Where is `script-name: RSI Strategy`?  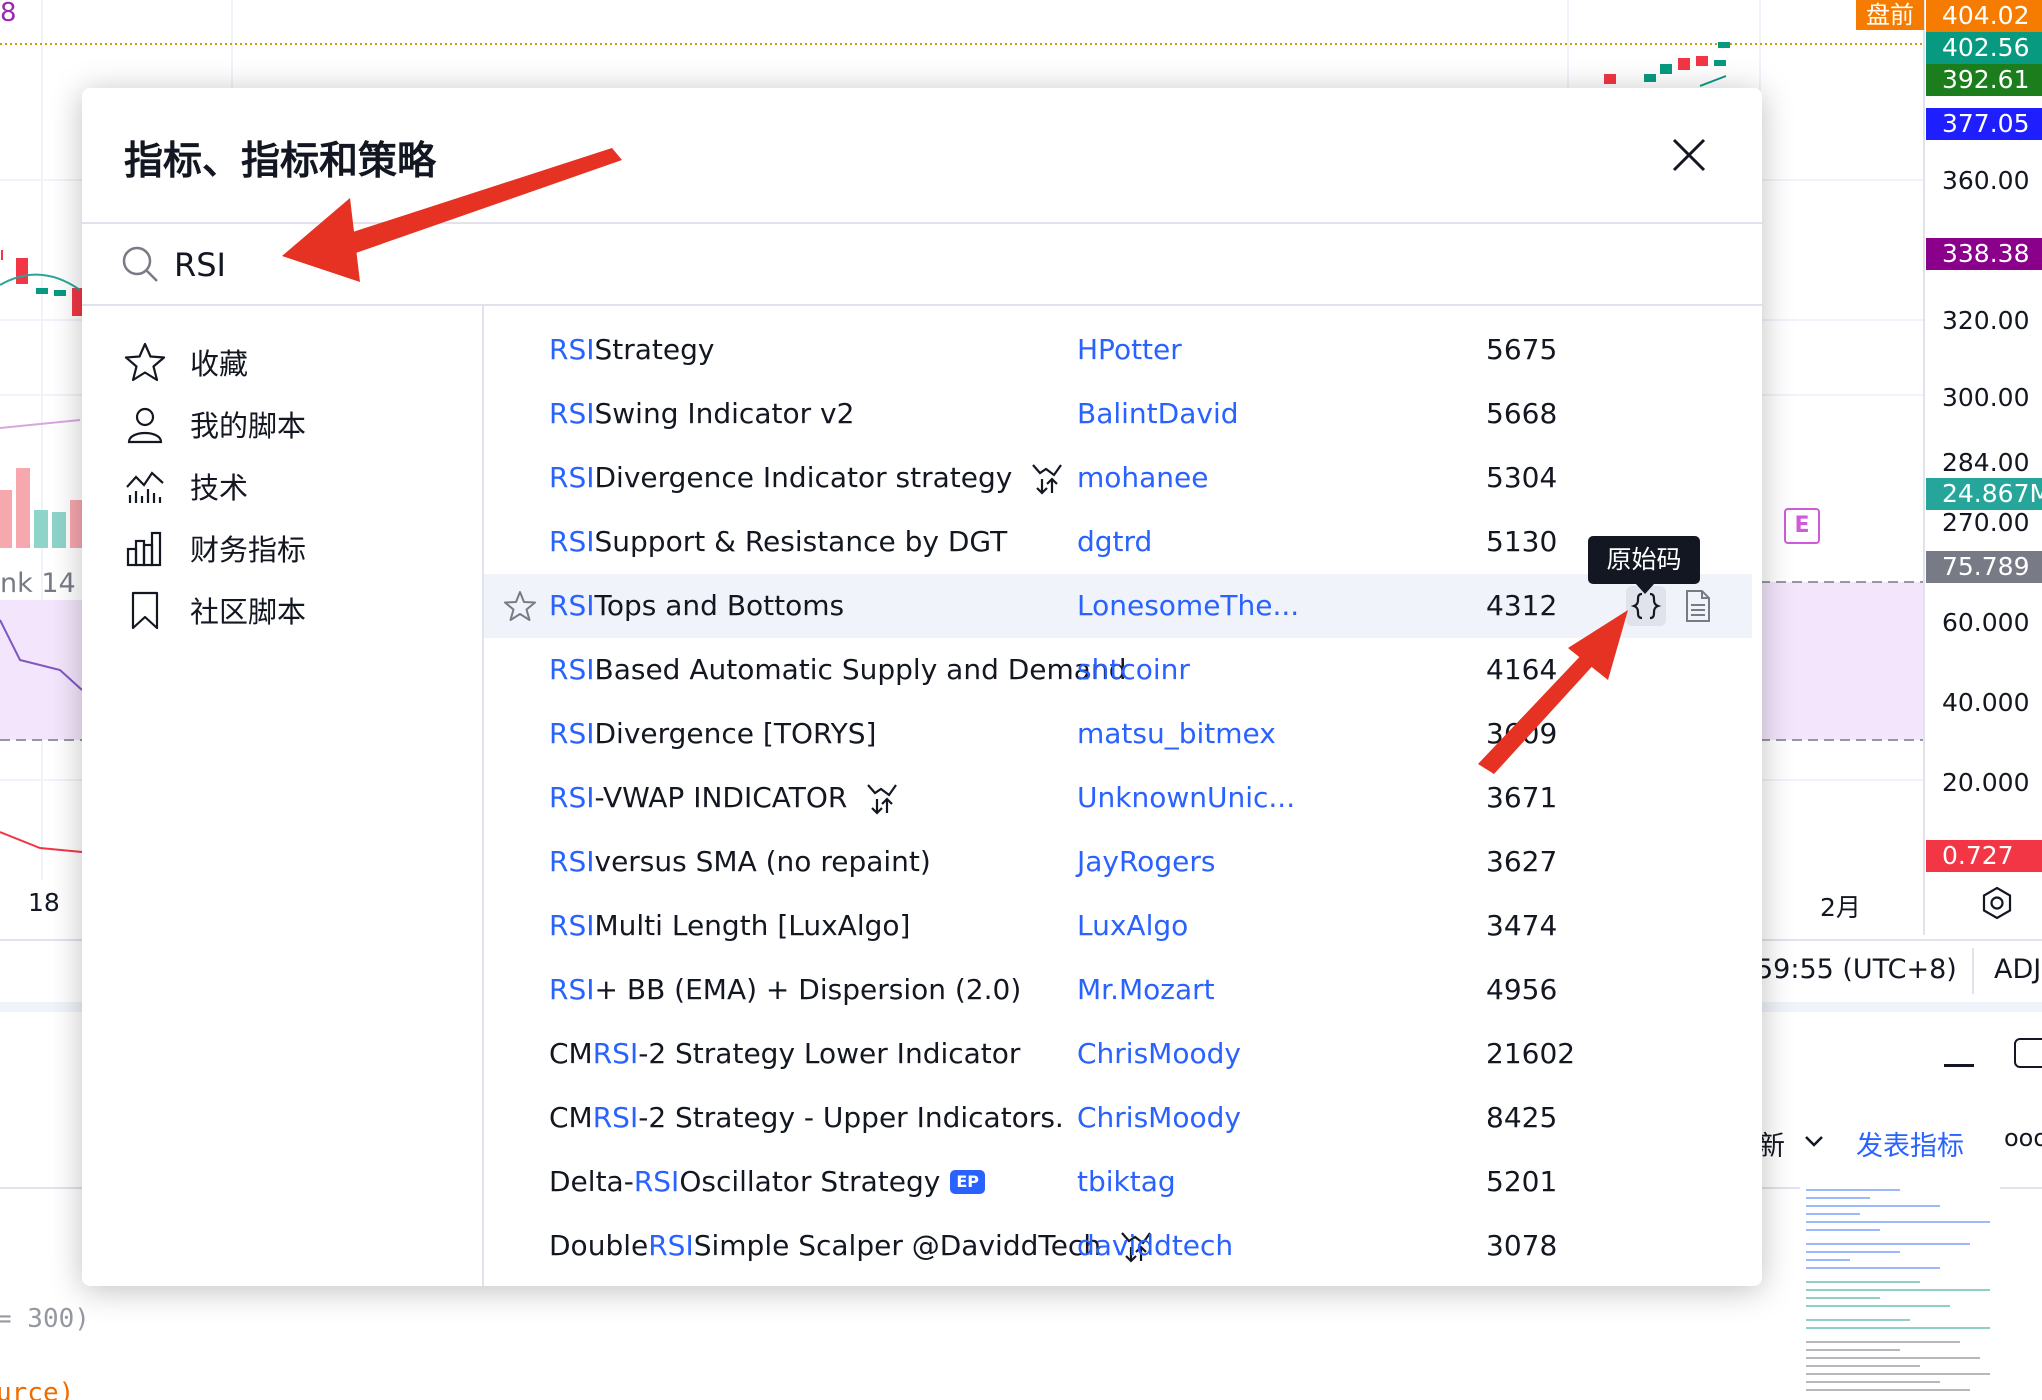
script-name: RSI Strategy is located at coordinates (631, 350).